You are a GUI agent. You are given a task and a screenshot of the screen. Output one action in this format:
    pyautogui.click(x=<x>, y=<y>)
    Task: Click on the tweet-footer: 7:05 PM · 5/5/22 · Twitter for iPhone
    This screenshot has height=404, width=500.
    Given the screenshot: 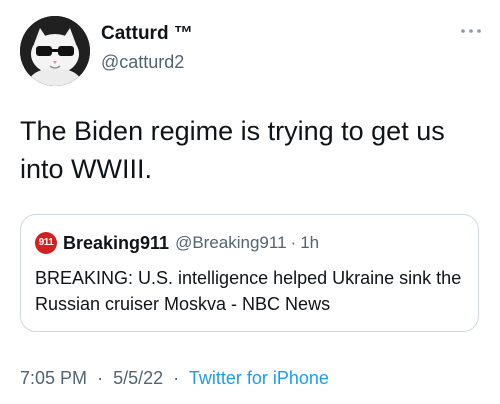 What is the action you would take?
    pyautogui.click(x=174, y=378)
    